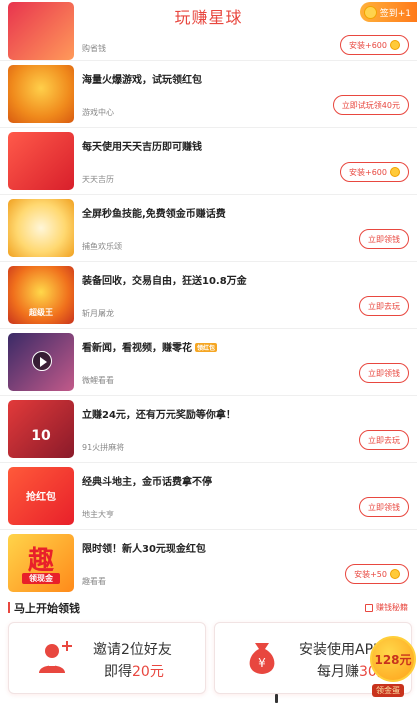 This screenshot has height=703, width=417. Describe the element at coordinates (132, 650) in the screenshot. I see `card-line1: 邀请2位好友` at that location.